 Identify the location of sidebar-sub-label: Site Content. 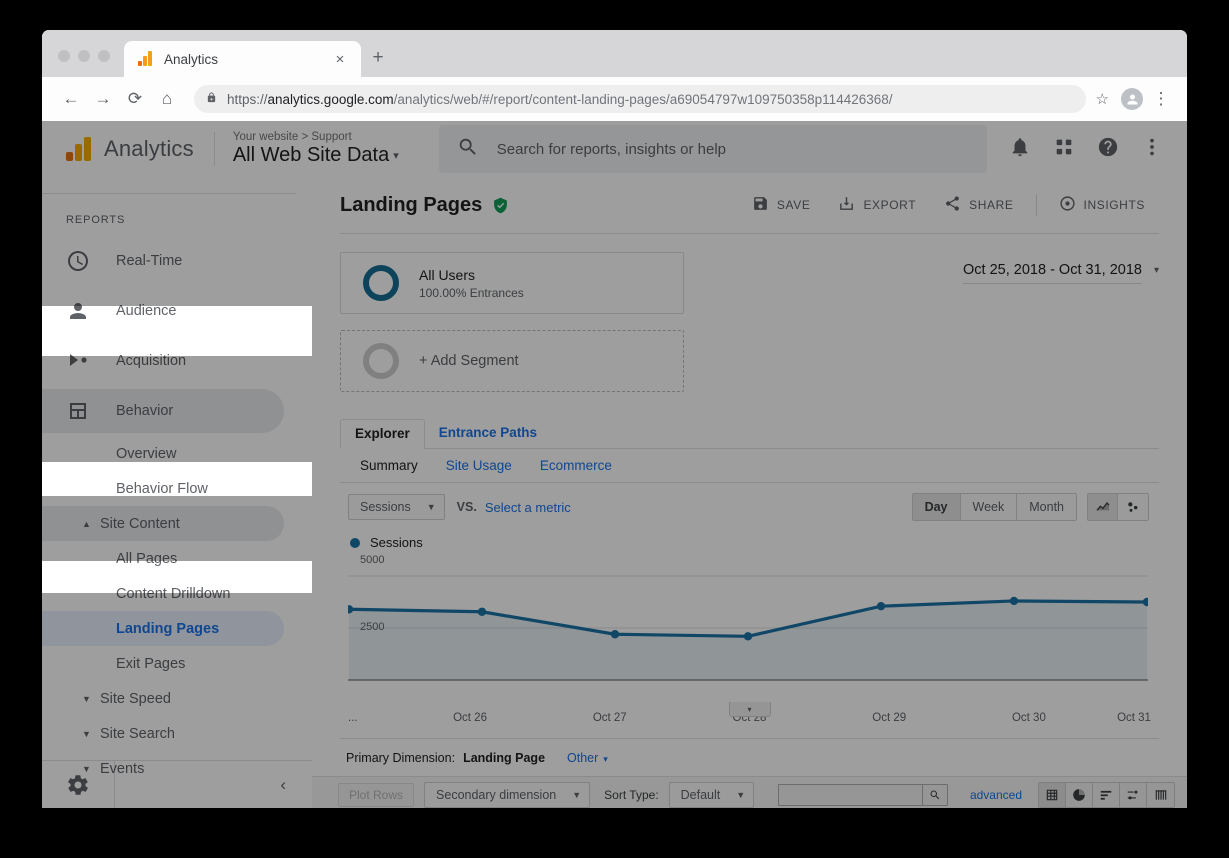
(140, 523).